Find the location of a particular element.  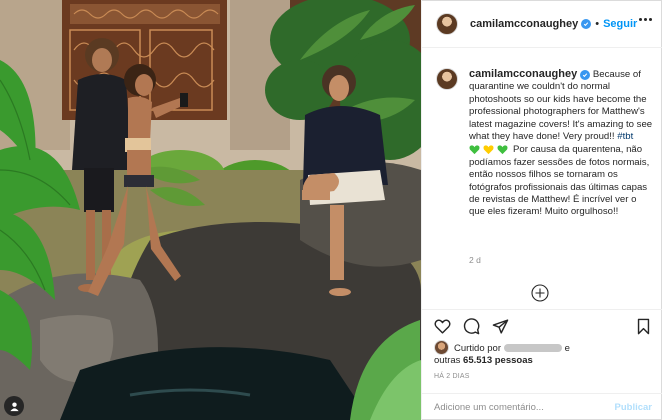

caption-verified-badge-icon is located at coordinates (585, 75).